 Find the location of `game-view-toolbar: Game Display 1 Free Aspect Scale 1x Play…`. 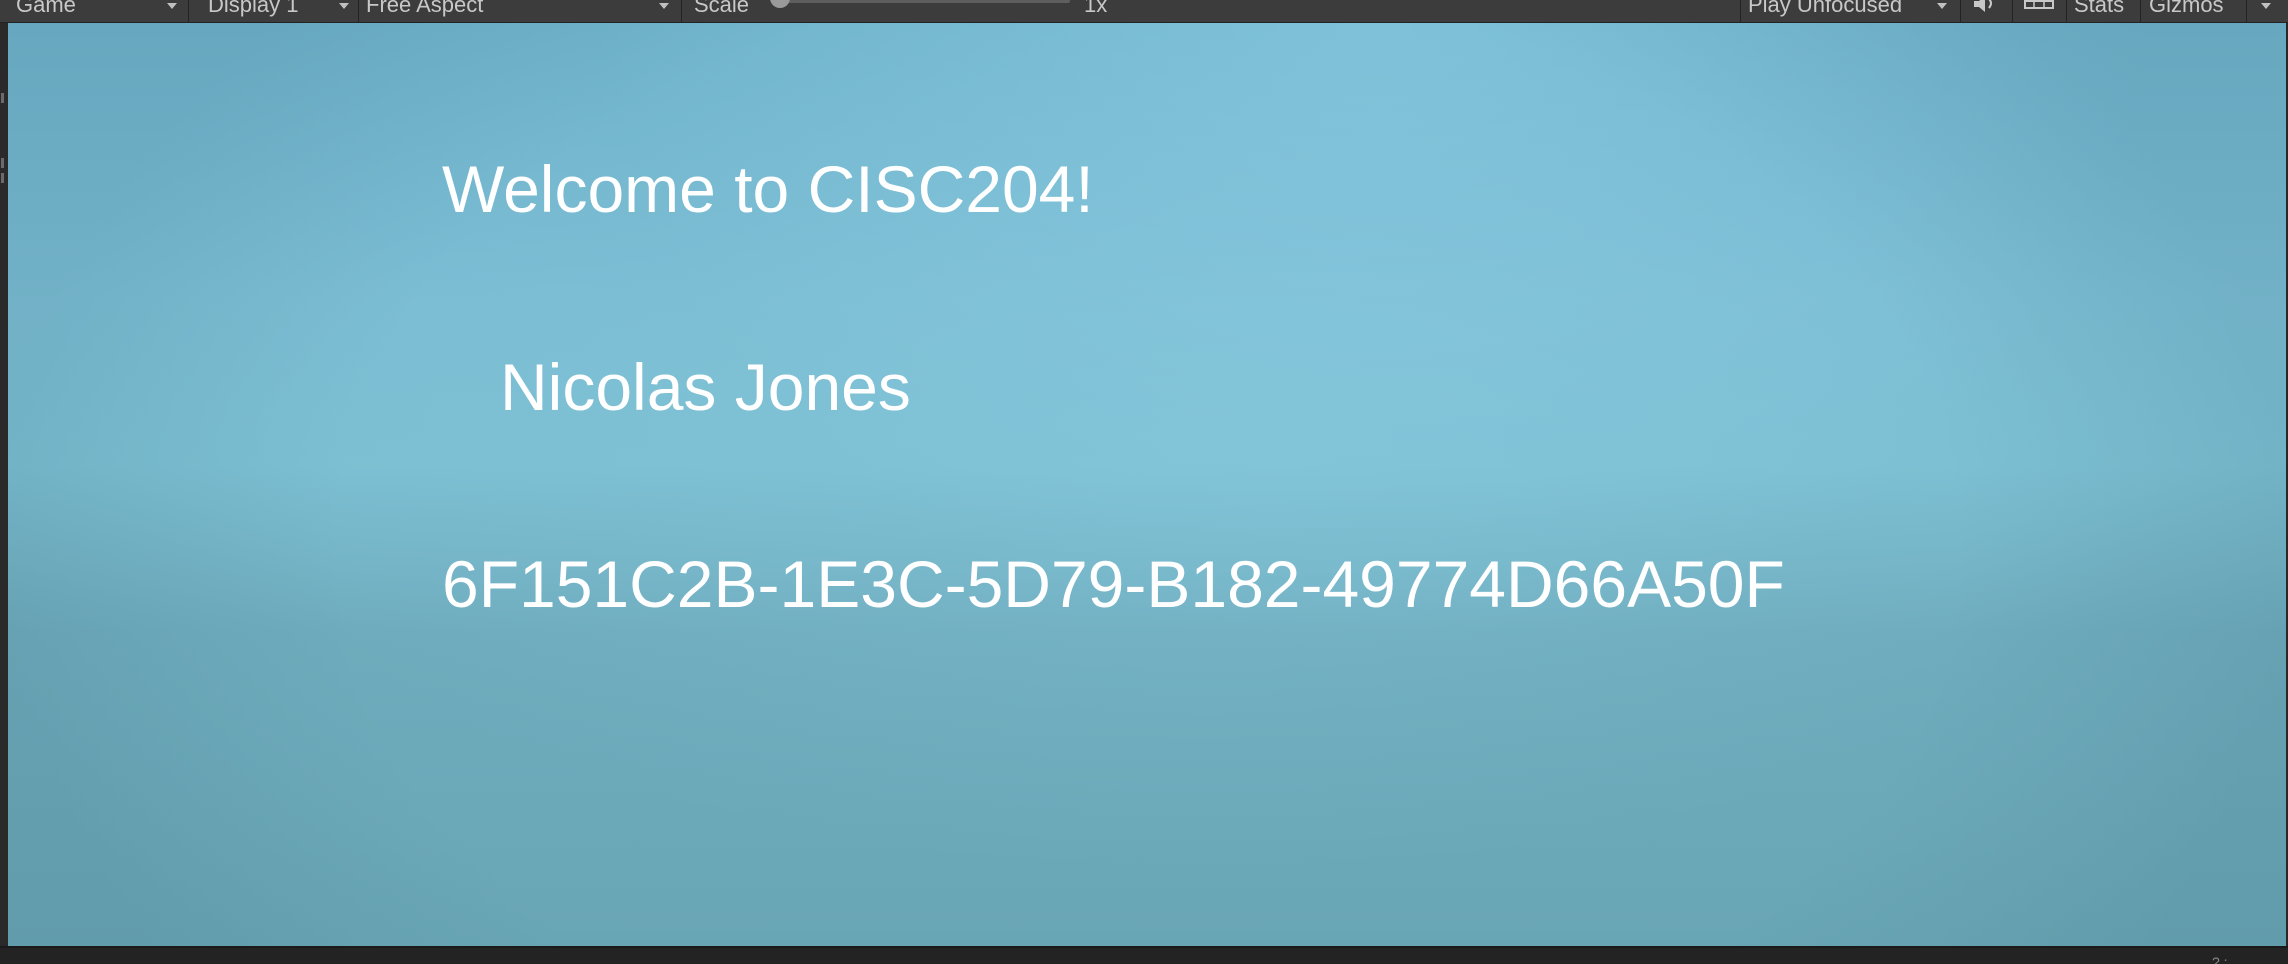

game-view-toolbar: Game Display 1 Free Aspect Scale 1x Play… is located at coordinates (1144, 11).